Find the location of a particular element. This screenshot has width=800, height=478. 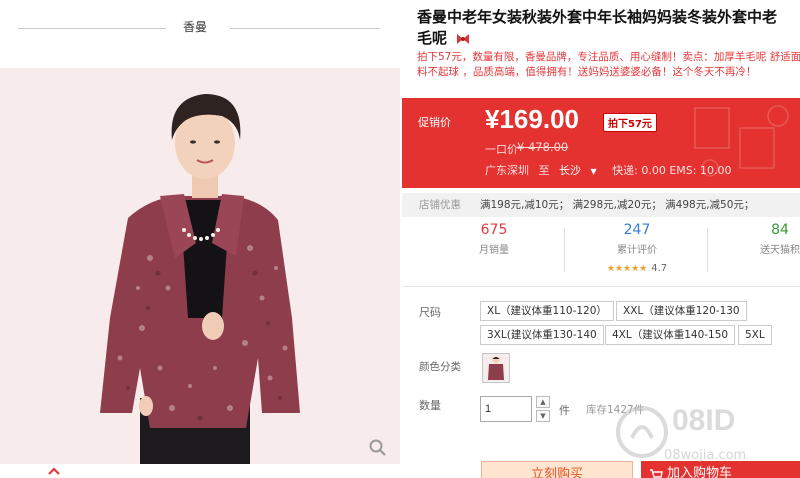

size-option-5xl: 5XL is located at coordinates (755, 335).